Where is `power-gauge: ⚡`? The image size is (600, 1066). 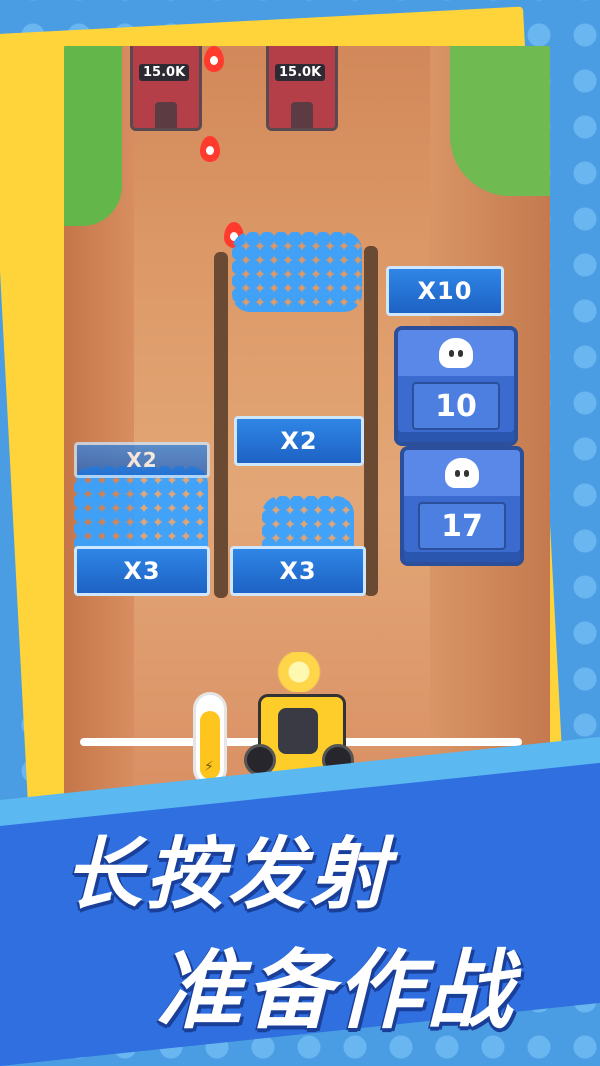
power-gauge: ⚡ is located at coordinates (210, 739).